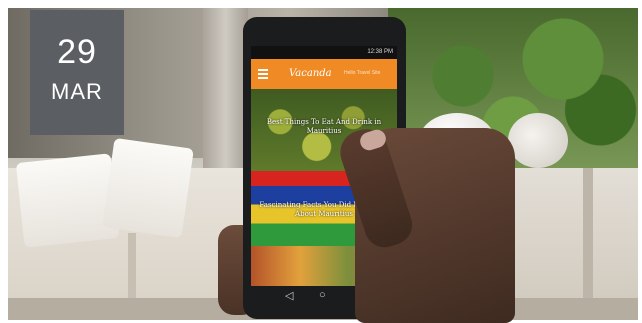  What do you see at coordinates (77, 91) in the screenshot?
I see `date-month: MAR` at bounding box center [77, 91].